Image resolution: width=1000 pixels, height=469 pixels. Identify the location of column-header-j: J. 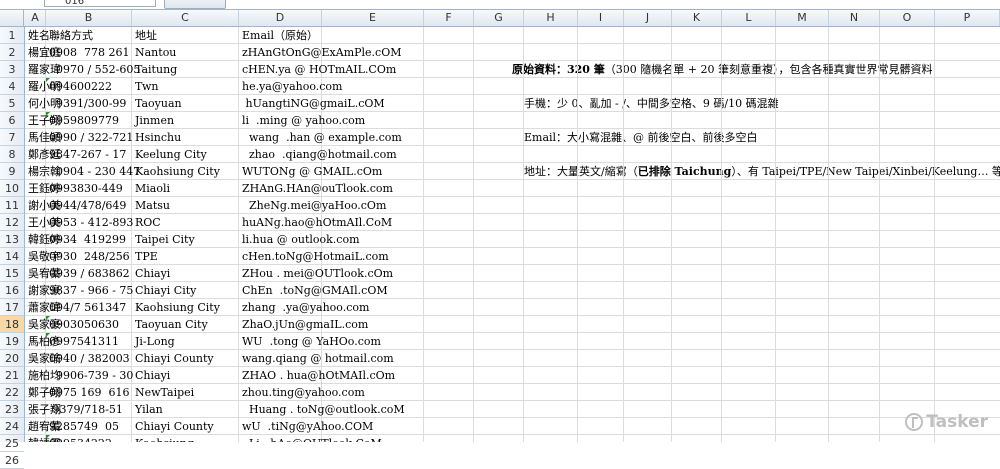
(648, 18).